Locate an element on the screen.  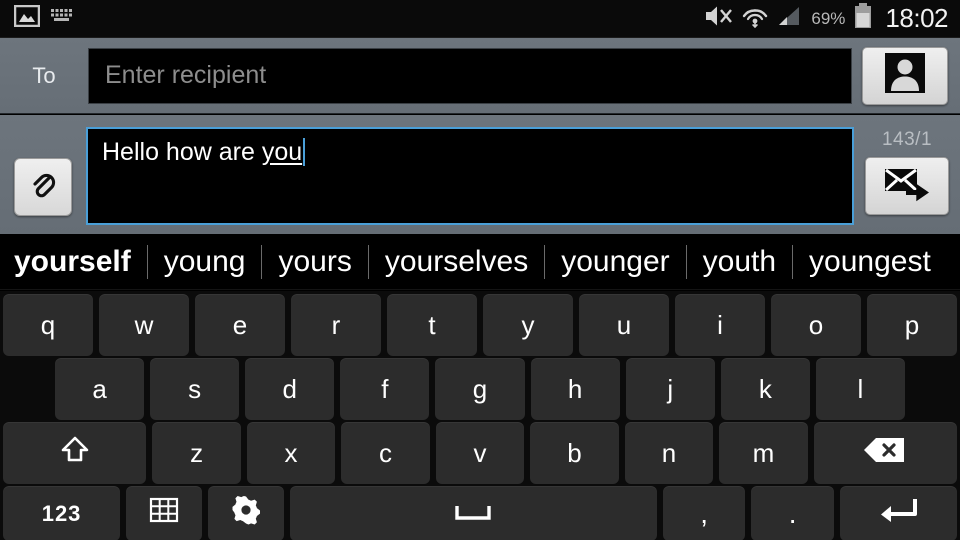
key-backspace is located at coordinates (885, 453).